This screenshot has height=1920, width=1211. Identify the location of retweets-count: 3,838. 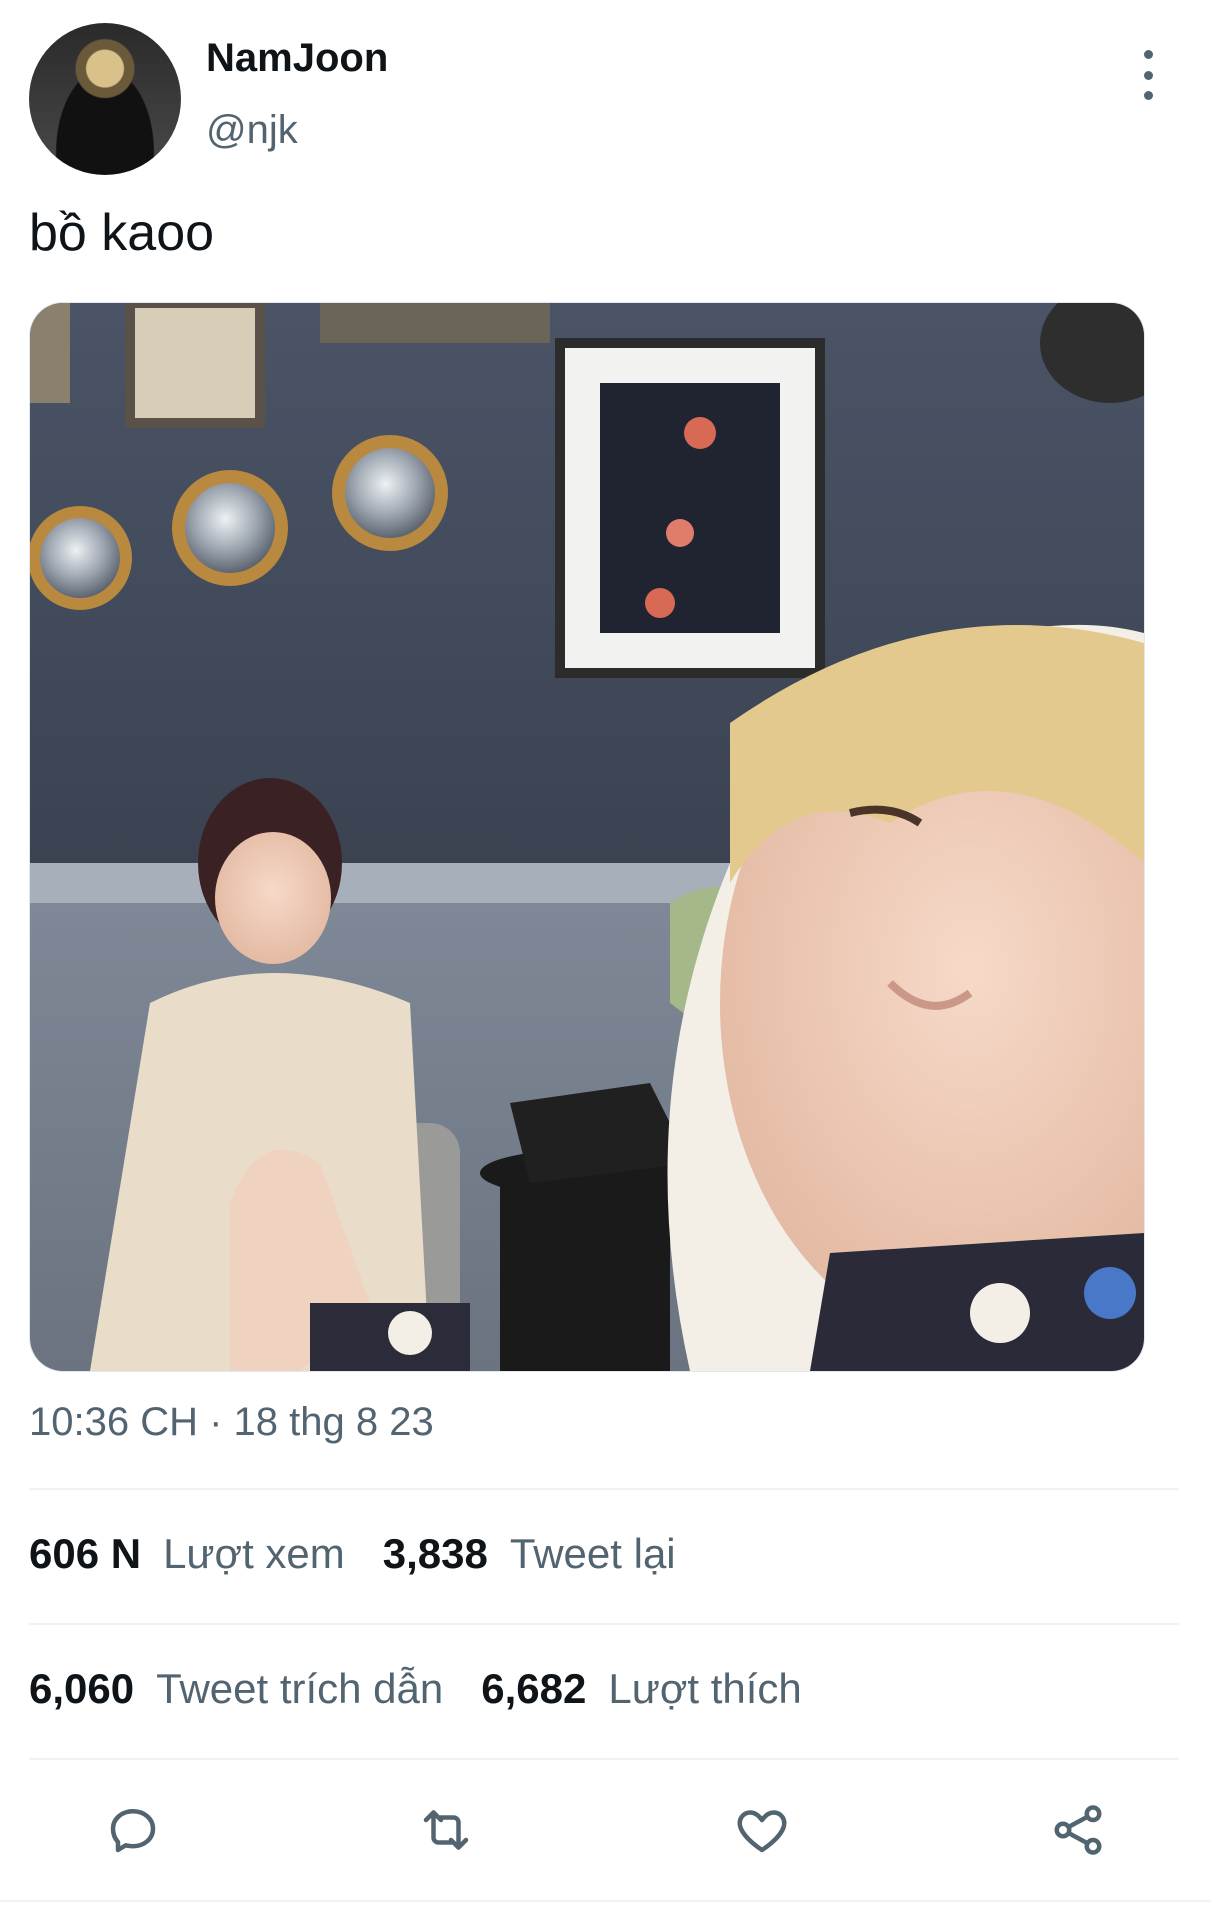
(435, 1554).